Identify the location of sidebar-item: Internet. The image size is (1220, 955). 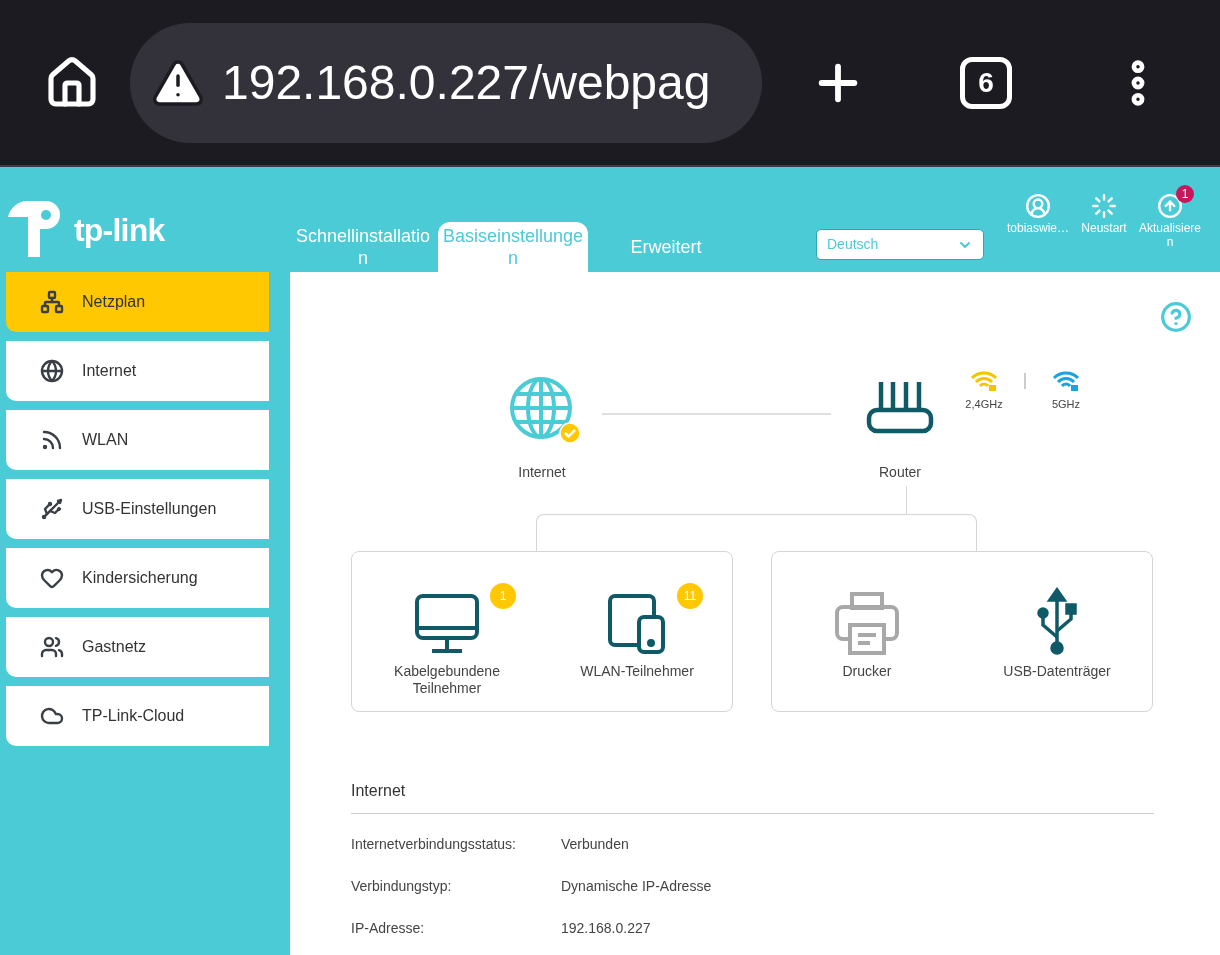
(137, 371).